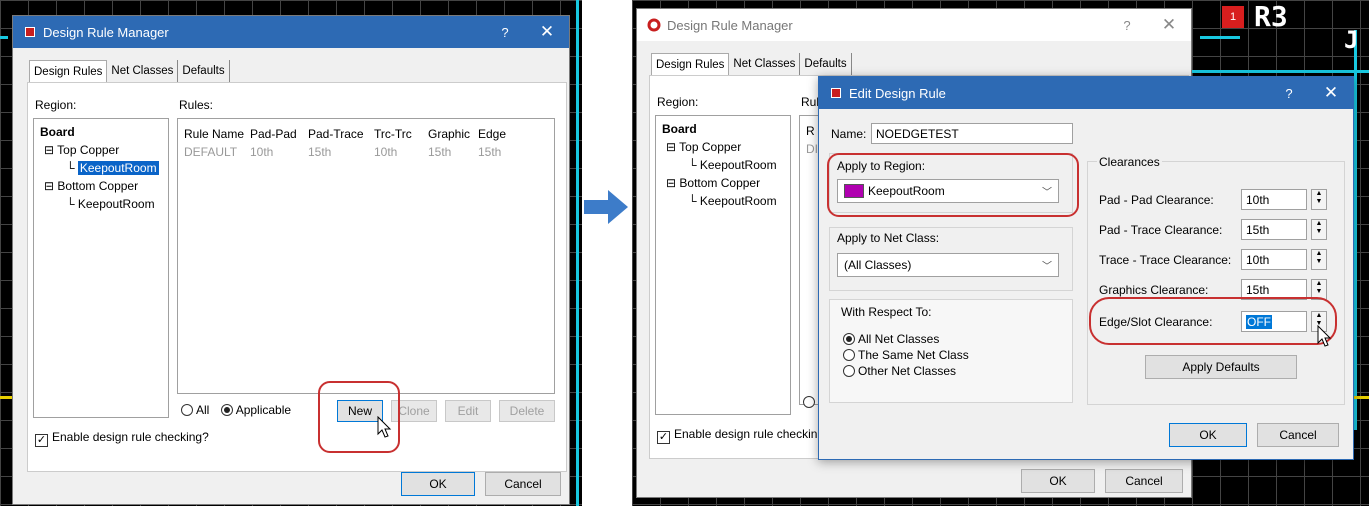 The height and width of the screenshot is (506, 1369). I want to click on name-label: Name:, so click(849, 134).